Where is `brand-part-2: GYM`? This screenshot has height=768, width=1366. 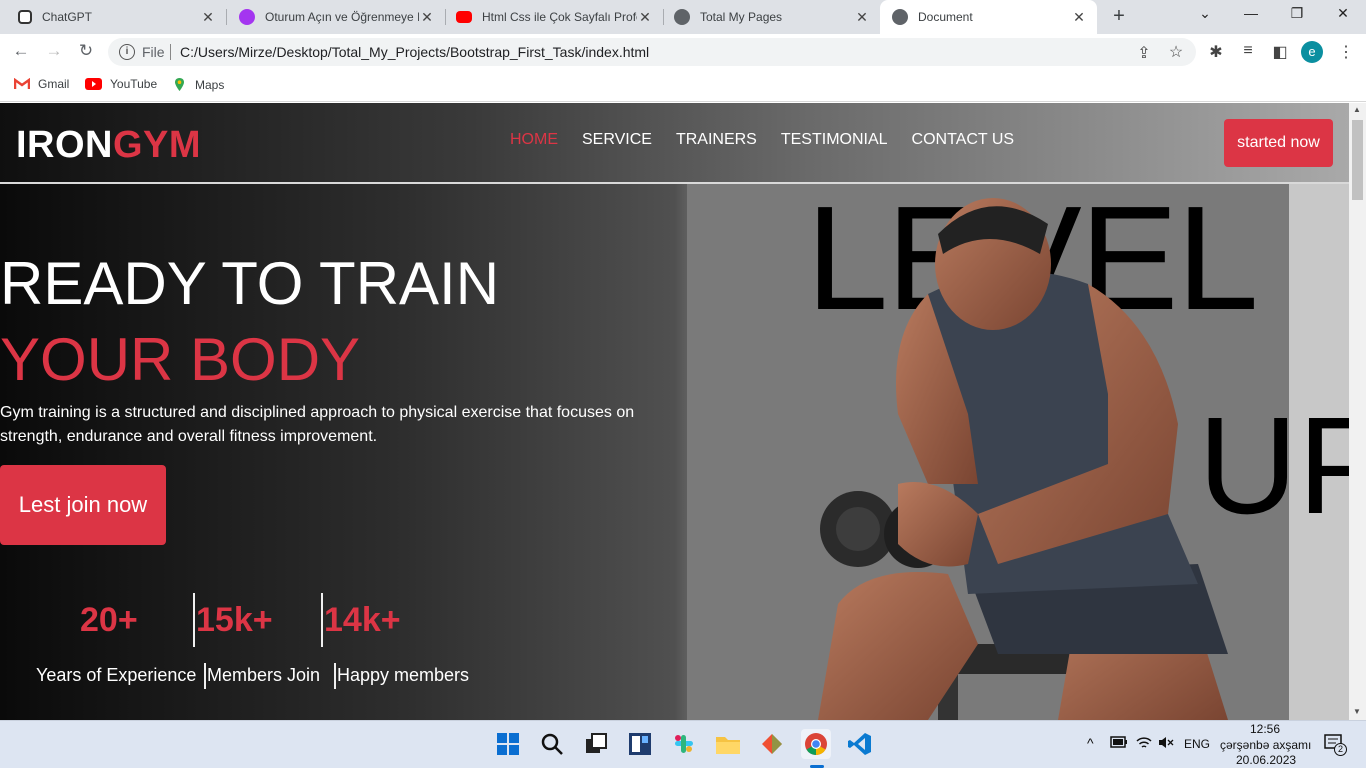 brand-part-2: GYM is located at coordinates (157, 145).